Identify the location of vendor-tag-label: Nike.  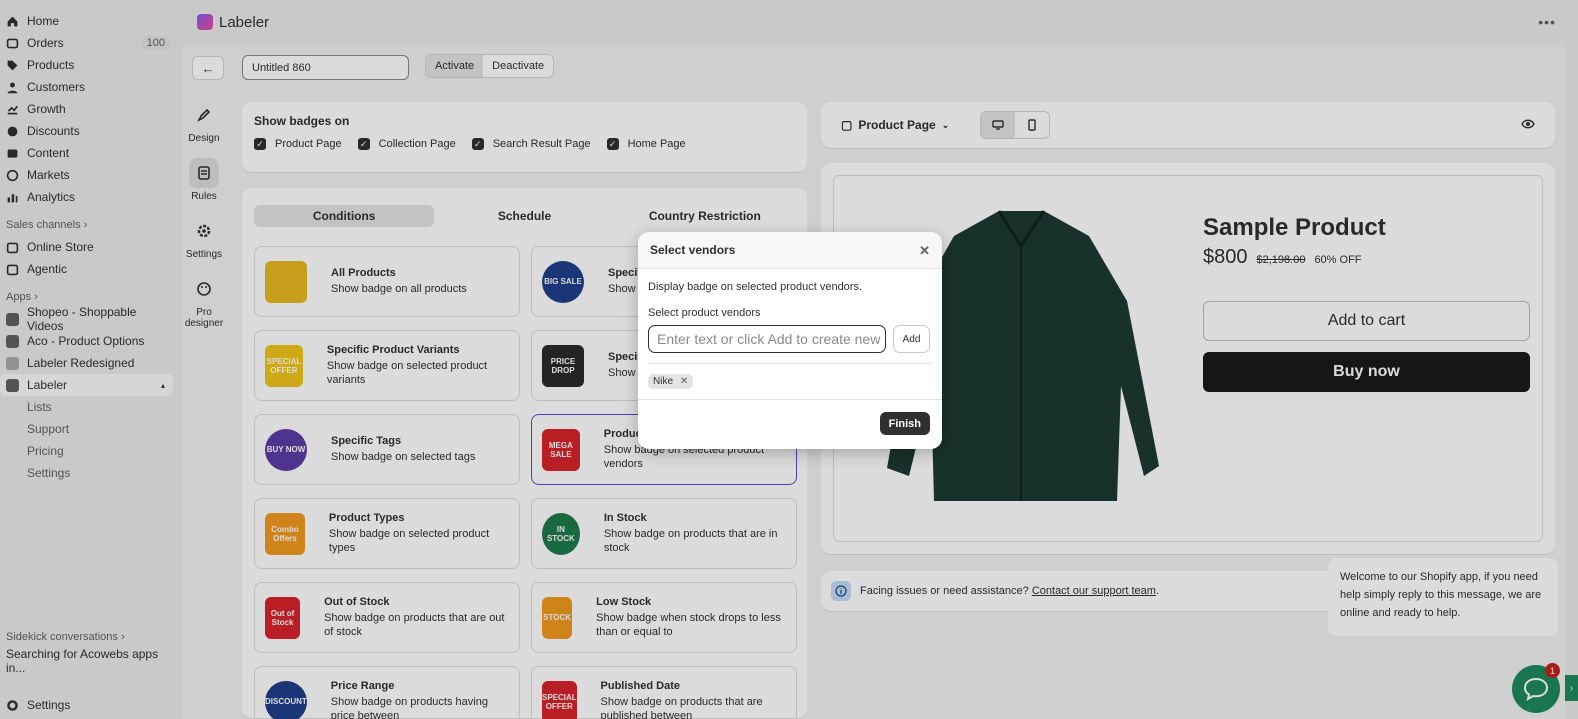
(663, 381).